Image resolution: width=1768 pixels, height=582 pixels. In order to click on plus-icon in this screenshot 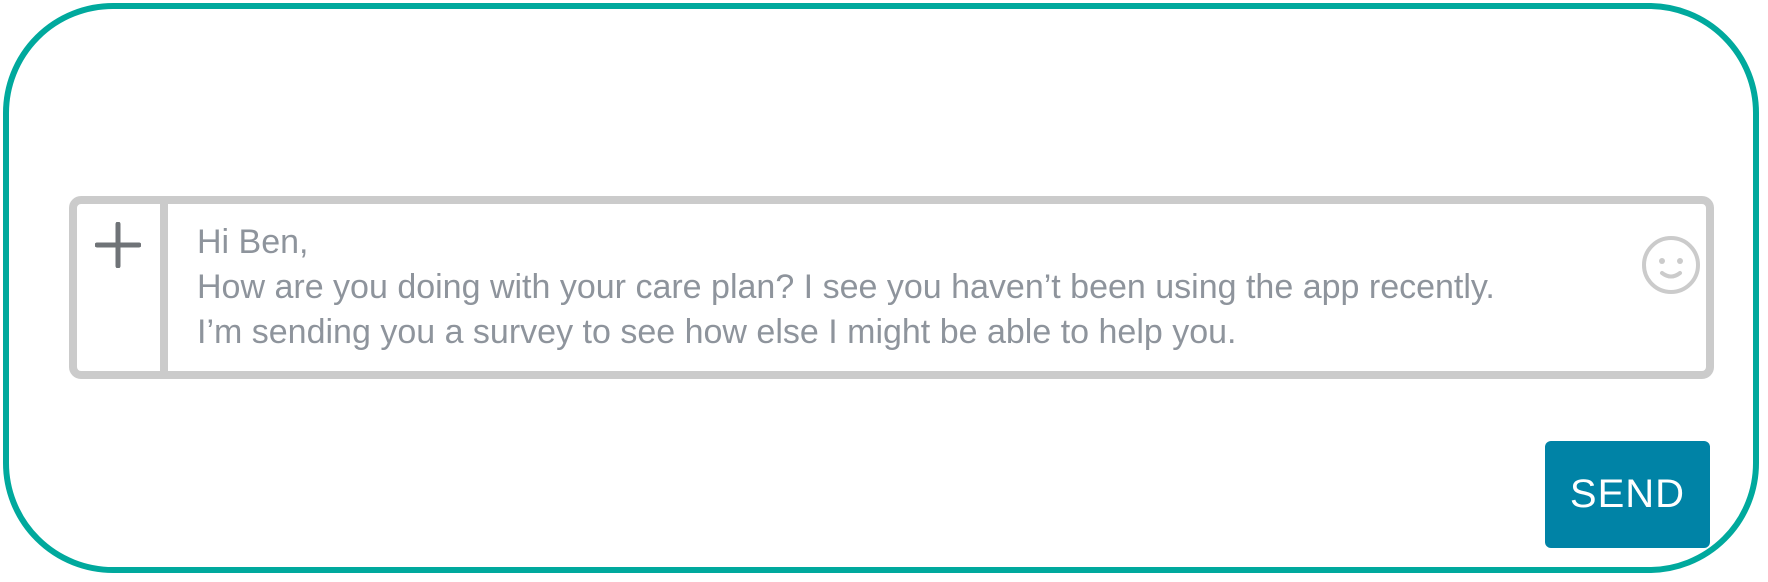, I will do `click(118, 245)`.